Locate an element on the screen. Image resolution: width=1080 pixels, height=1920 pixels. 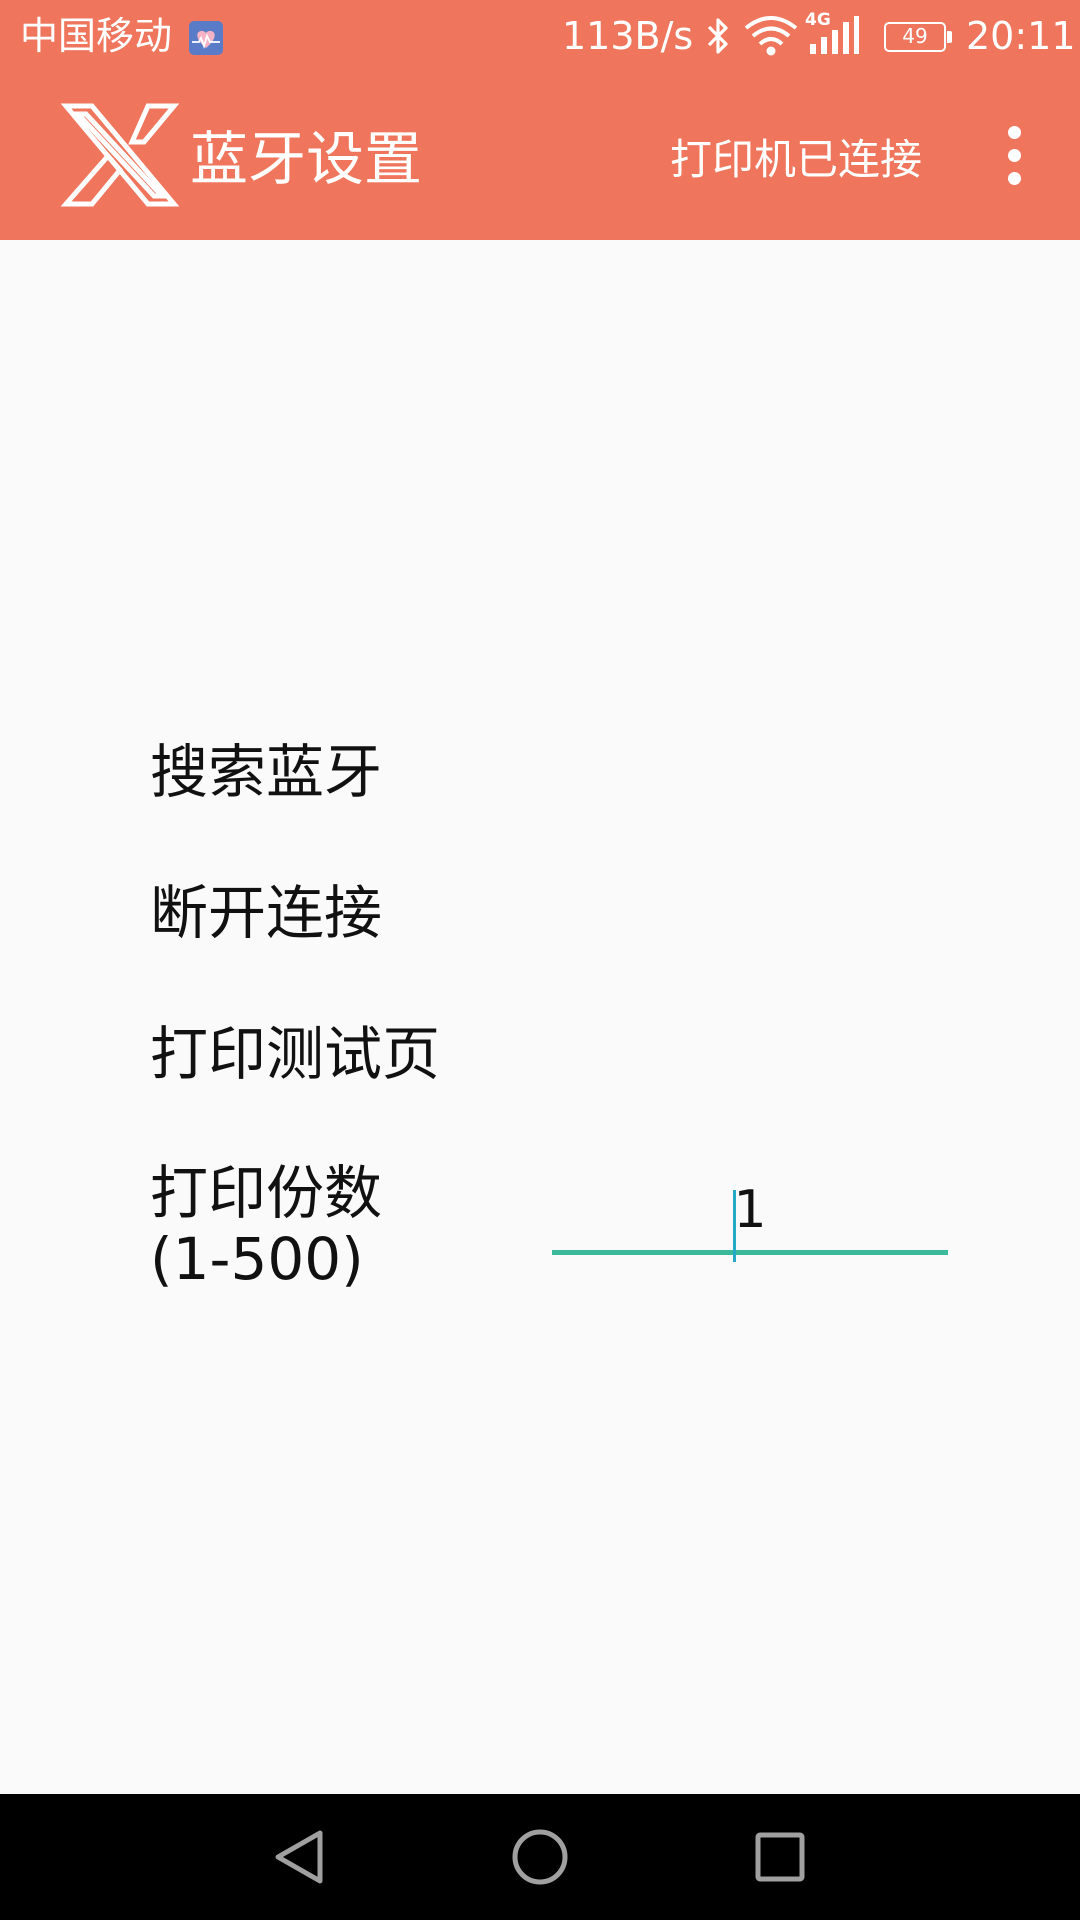
print-copies-label-title: 打印份数 is located at coordinates (266, 1193).